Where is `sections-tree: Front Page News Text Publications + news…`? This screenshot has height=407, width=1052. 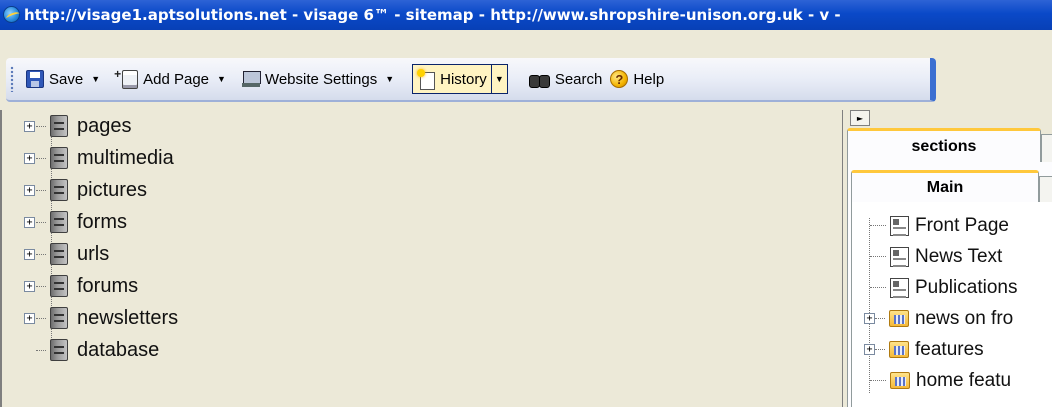 sections-tree: Front Page News Text Publications + news… is located at coordinates (940, 303).